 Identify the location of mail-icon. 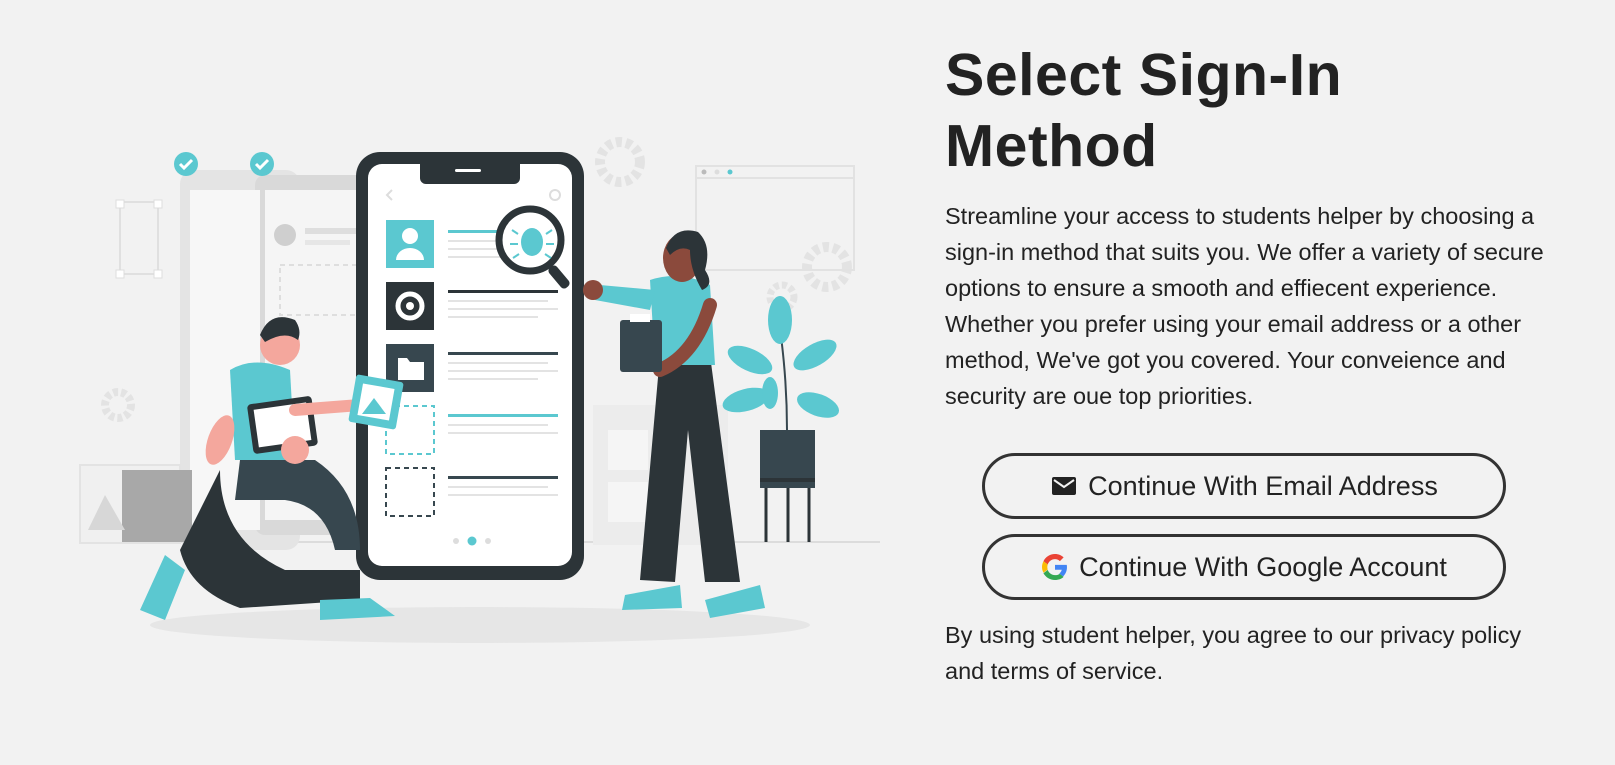
(1064, 486).